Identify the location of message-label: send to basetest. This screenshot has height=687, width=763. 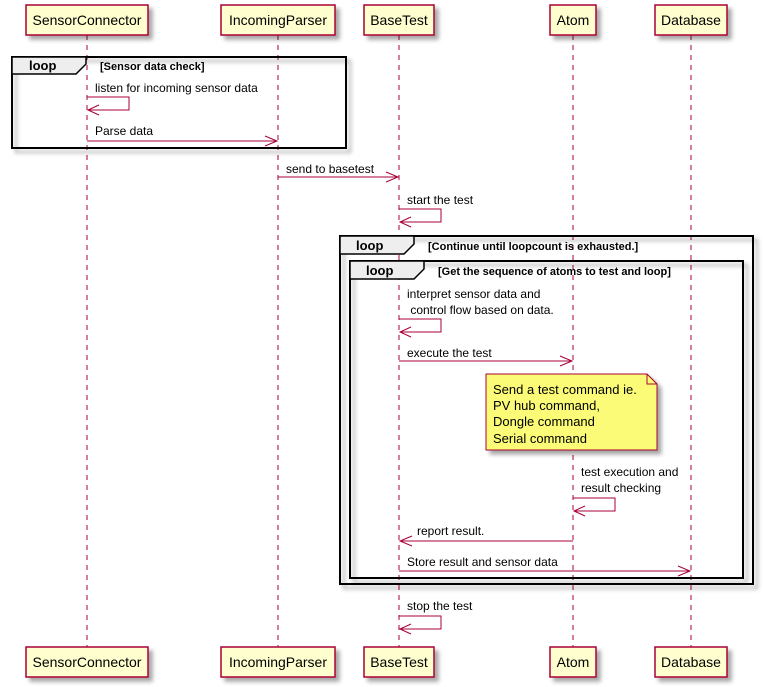
(330, 169).